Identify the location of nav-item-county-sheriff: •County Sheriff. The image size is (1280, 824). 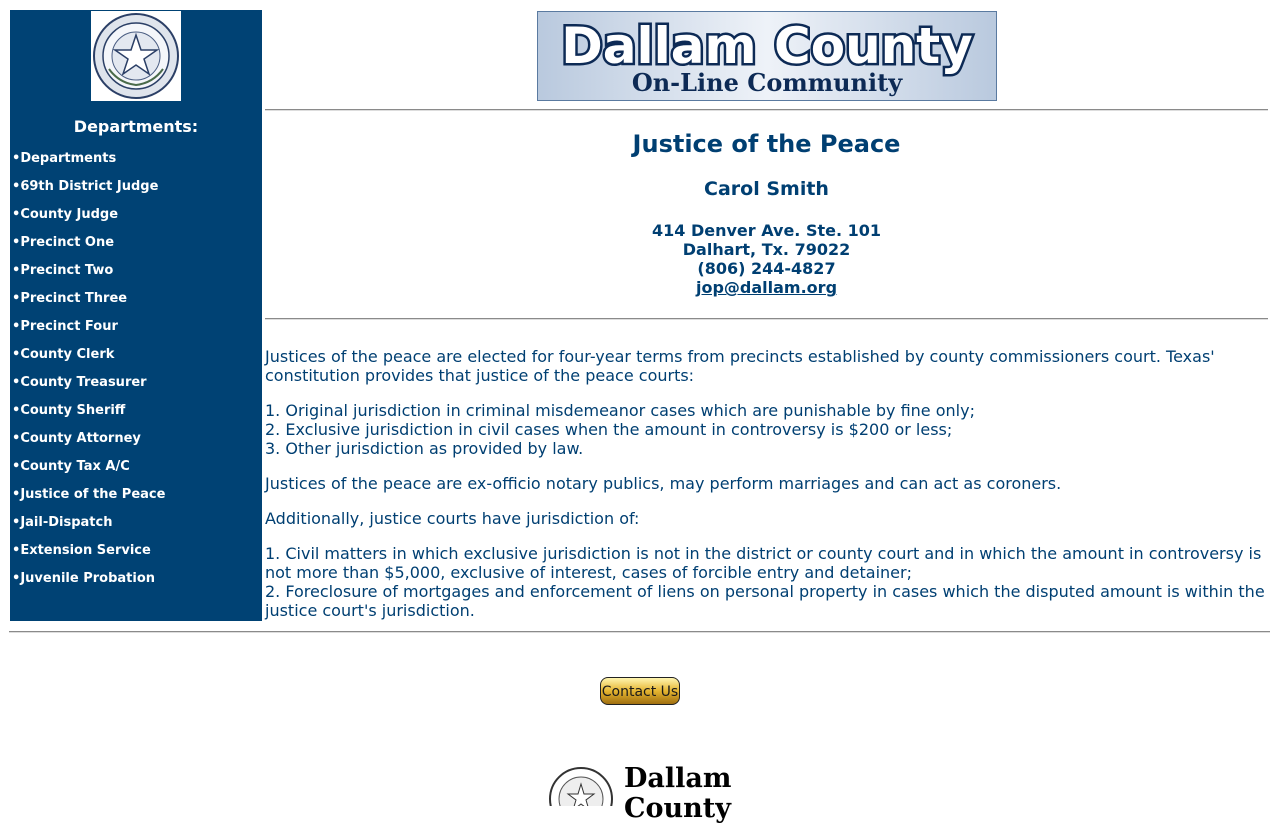
(88, 417).